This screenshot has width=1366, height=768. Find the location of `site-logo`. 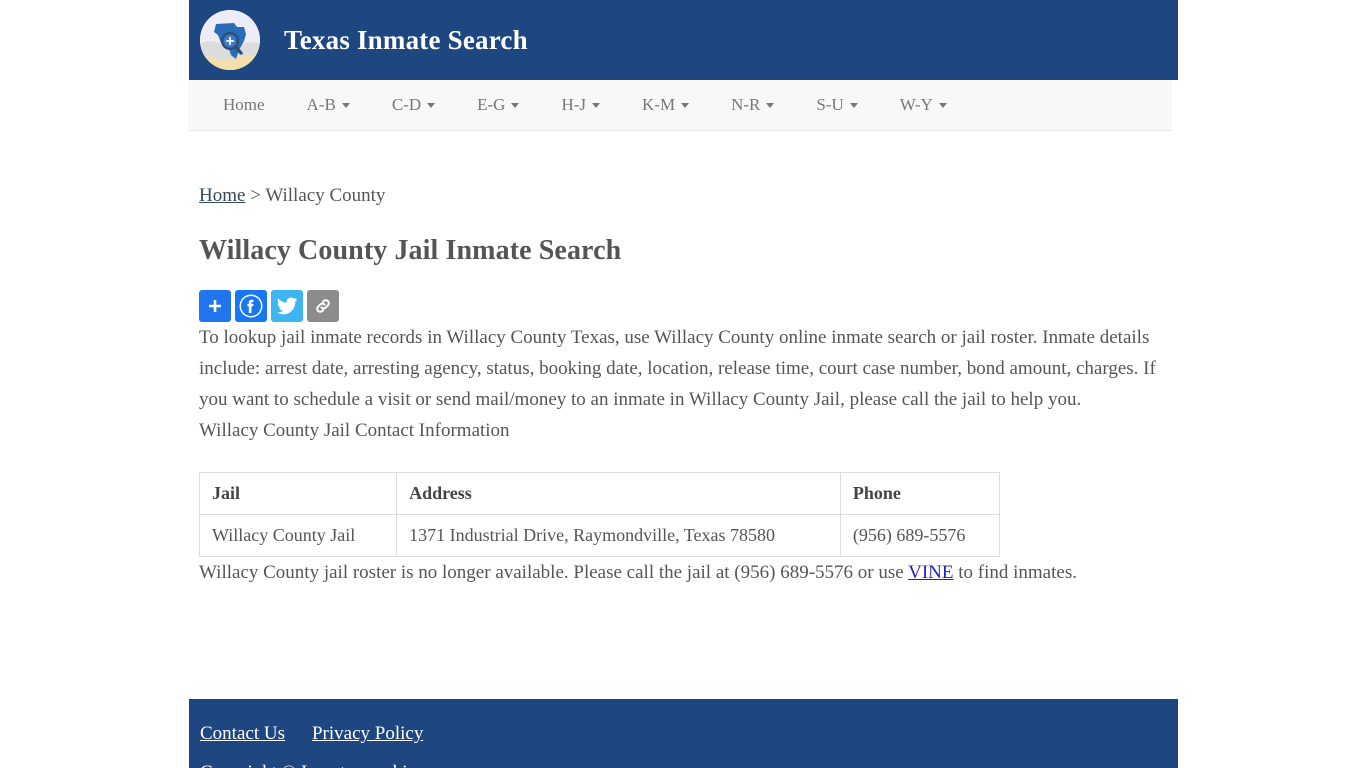

site-logo is located at coordinates (230, 40).